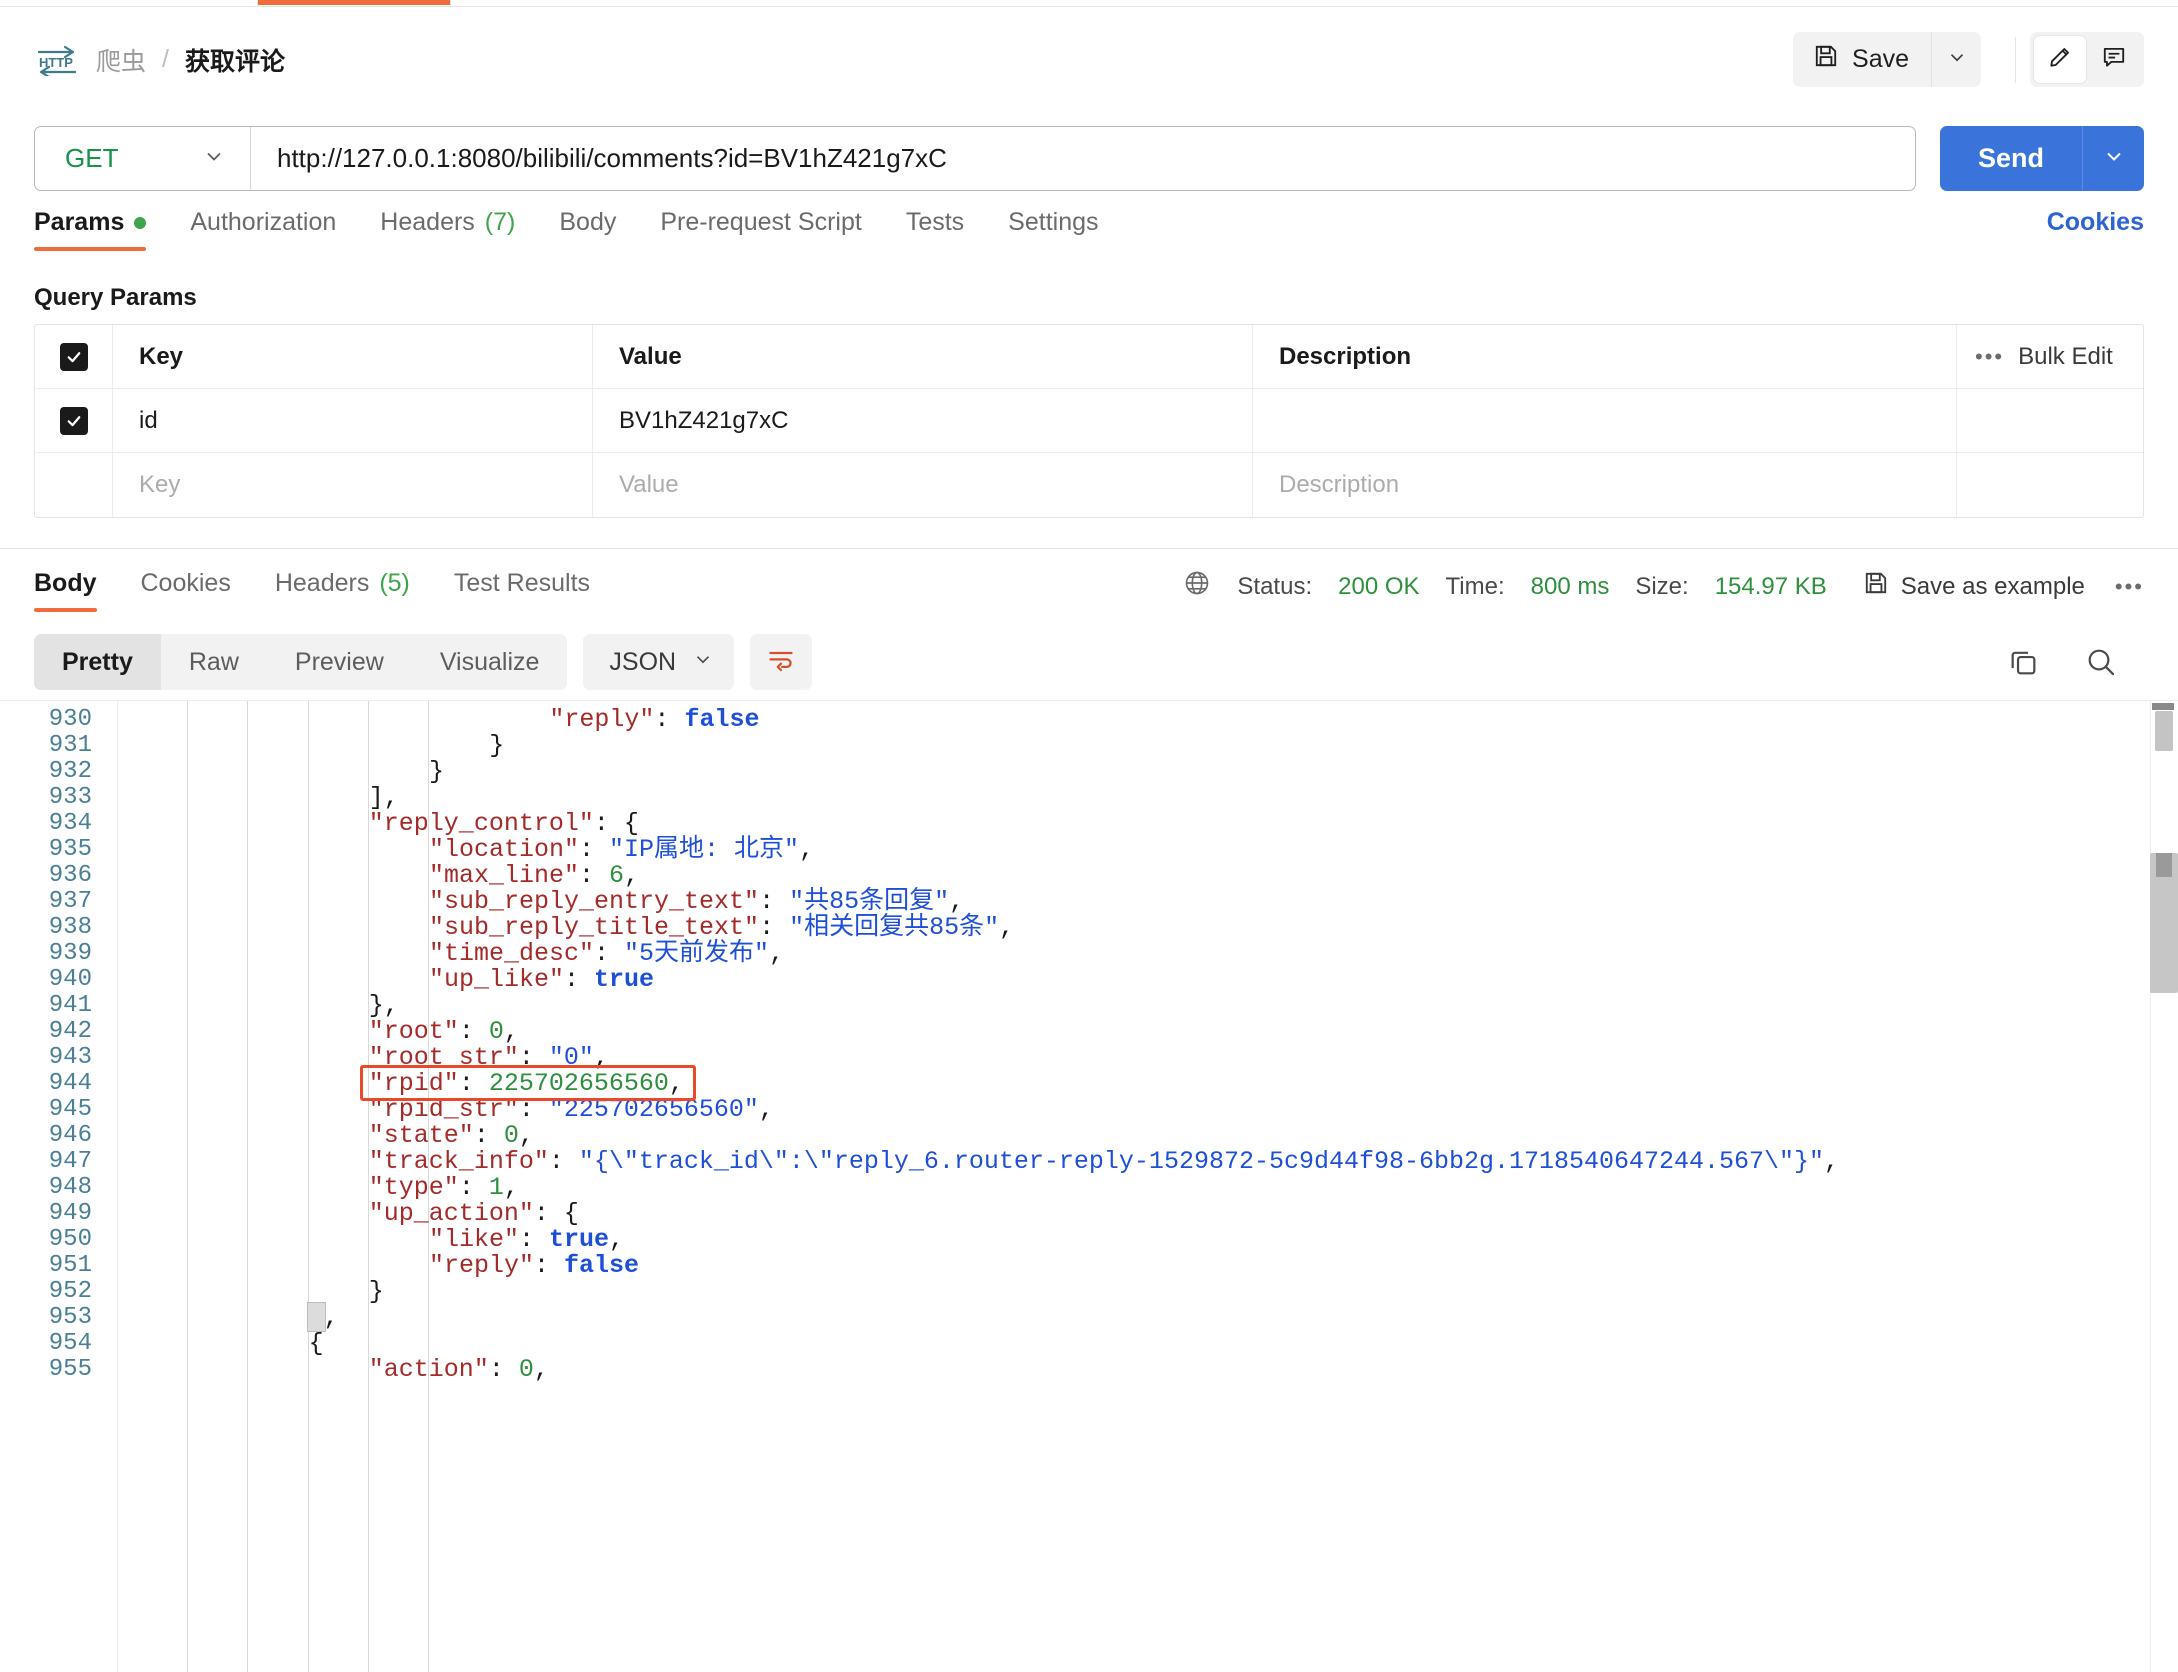 Image resolution: width=2178 pixels, height=1672 pixels. What do you see at coordinates (70, 1161) in the screenshot?
I see `line-number: 947` at bounding box center [70, 1161].